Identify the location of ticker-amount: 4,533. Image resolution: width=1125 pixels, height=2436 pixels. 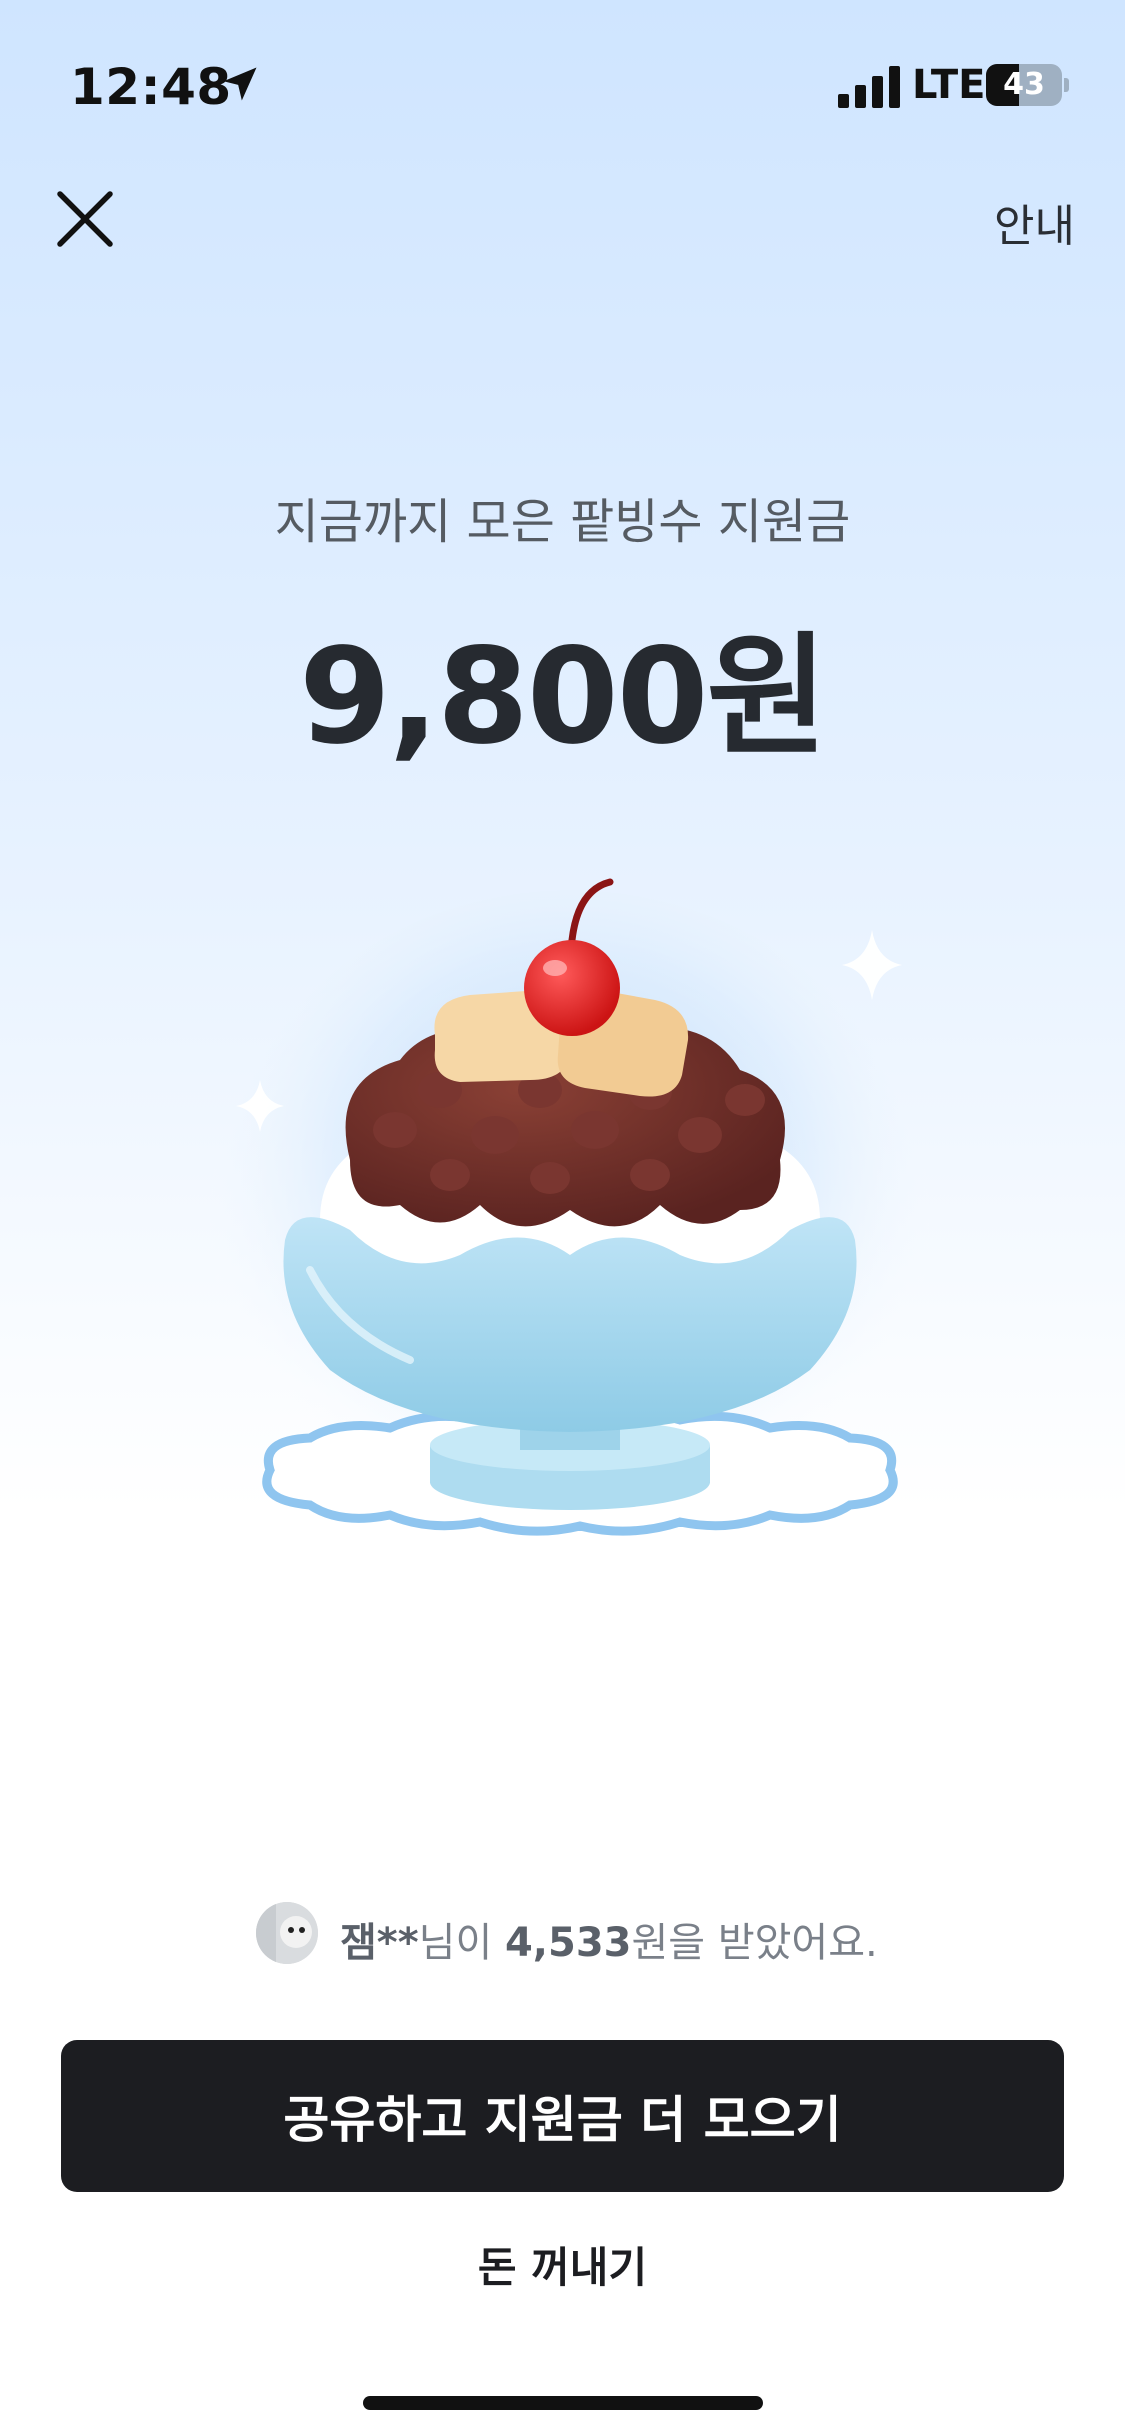
(568, 1943).